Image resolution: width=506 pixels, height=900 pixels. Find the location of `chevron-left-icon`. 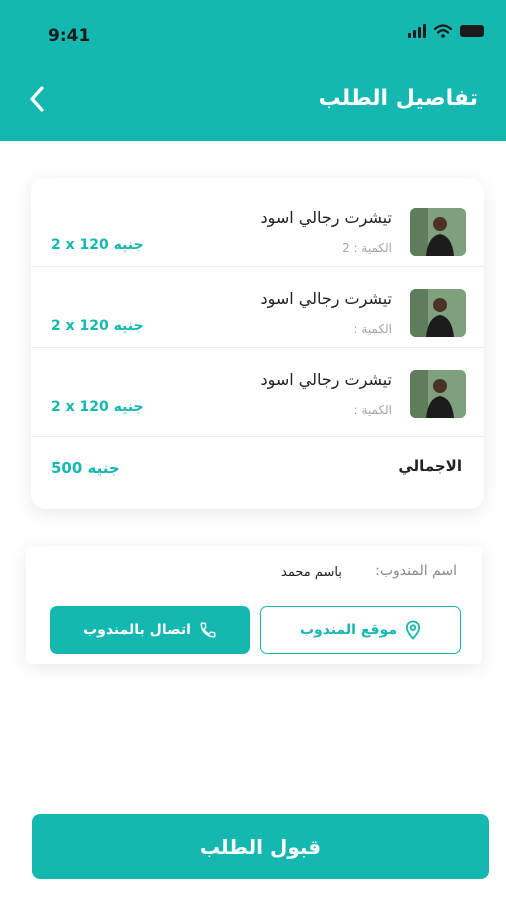

chevron-left-icon is located at coordinates (37, 99).